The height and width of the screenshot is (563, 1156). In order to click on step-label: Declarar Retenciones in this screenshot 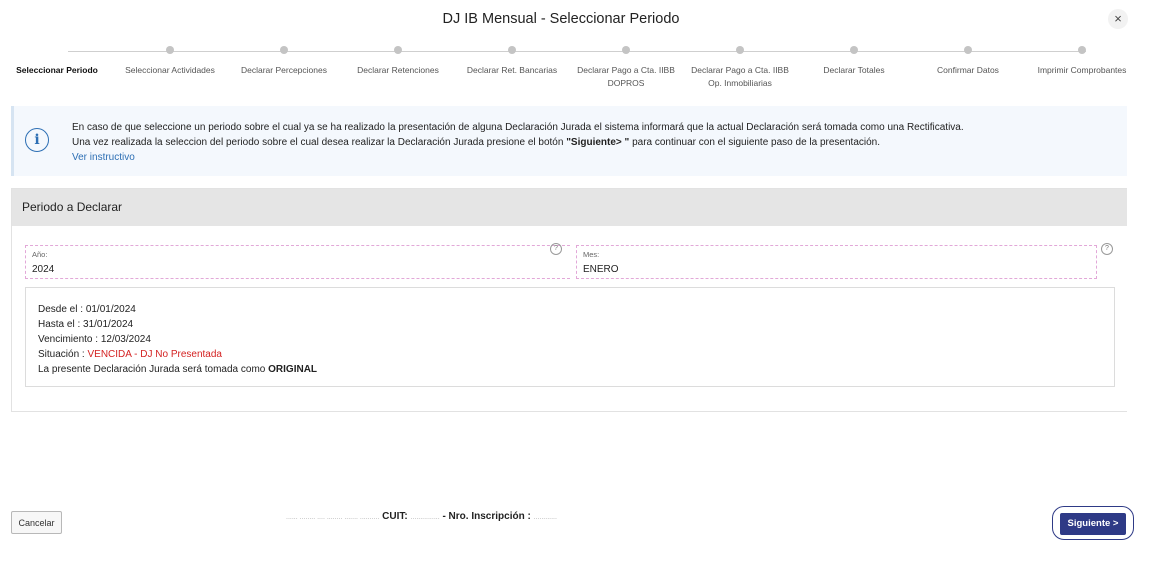, I will do `click(398, 70)`.